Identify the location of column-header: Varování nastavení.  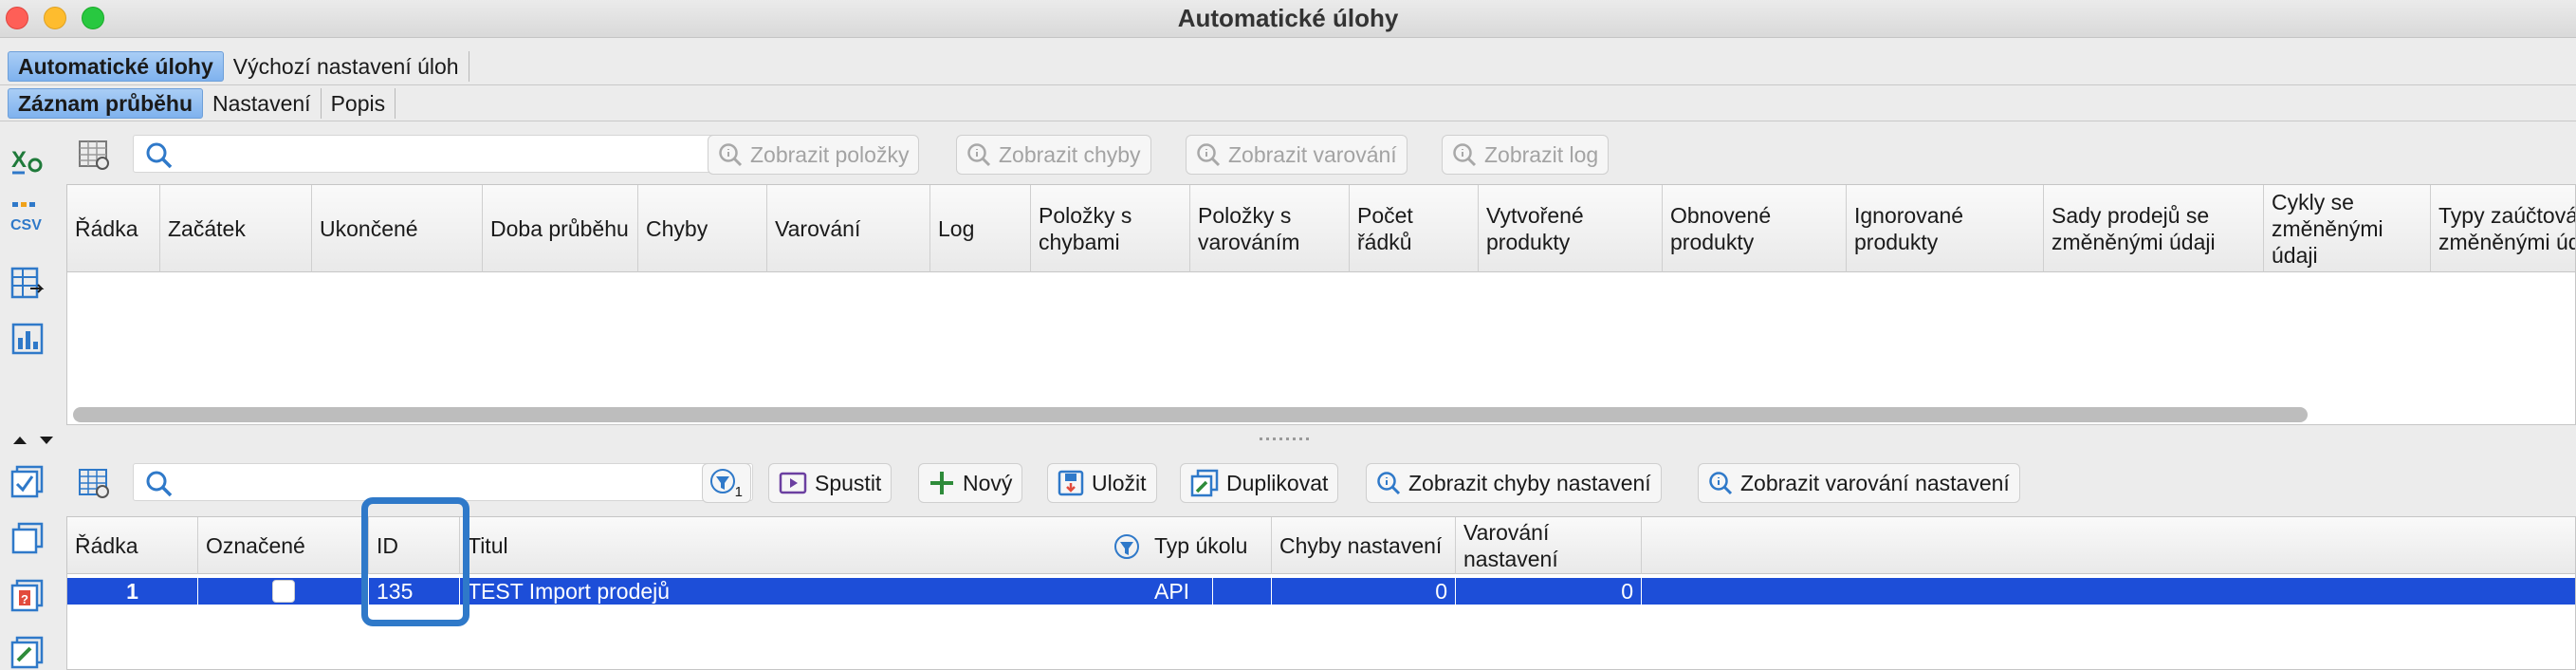
(1549, 545).